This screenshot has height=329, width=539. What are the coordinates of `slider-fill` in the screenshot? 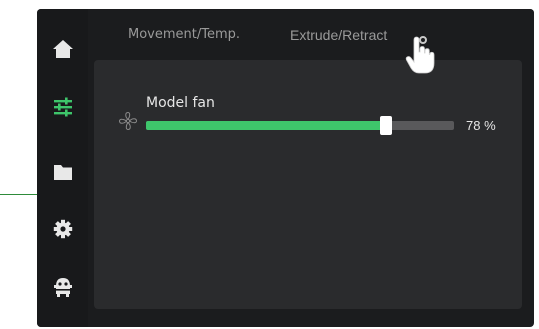 It's located at (266, 125).